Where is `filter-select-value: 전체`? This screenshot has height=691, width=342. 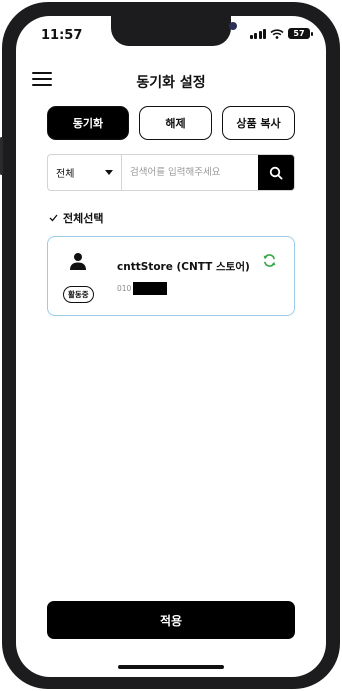
filter-select-value: 전체 is located at coordinates (65, 174).